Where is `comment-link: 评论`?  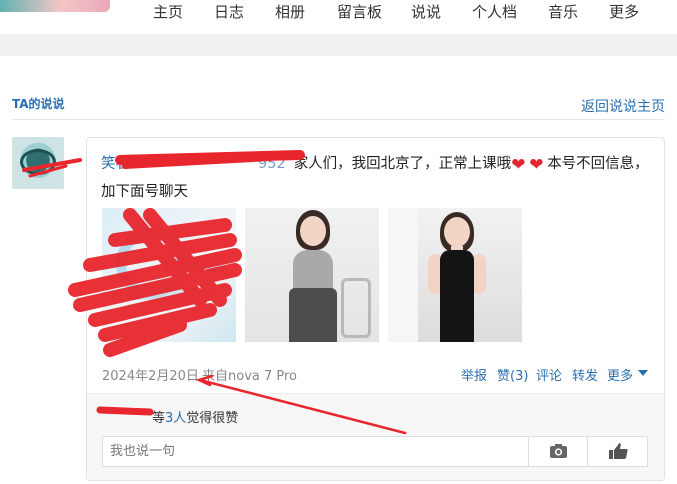
comment-link: 评论 is located at coordinates (549, 374).